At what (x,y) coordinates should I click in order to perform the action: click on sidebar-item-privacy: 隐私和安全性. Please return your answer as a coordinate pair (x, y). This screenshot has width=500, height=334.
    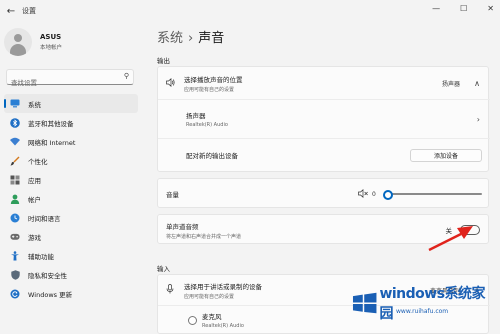
    Looking at the image, I should click on (71, 274).